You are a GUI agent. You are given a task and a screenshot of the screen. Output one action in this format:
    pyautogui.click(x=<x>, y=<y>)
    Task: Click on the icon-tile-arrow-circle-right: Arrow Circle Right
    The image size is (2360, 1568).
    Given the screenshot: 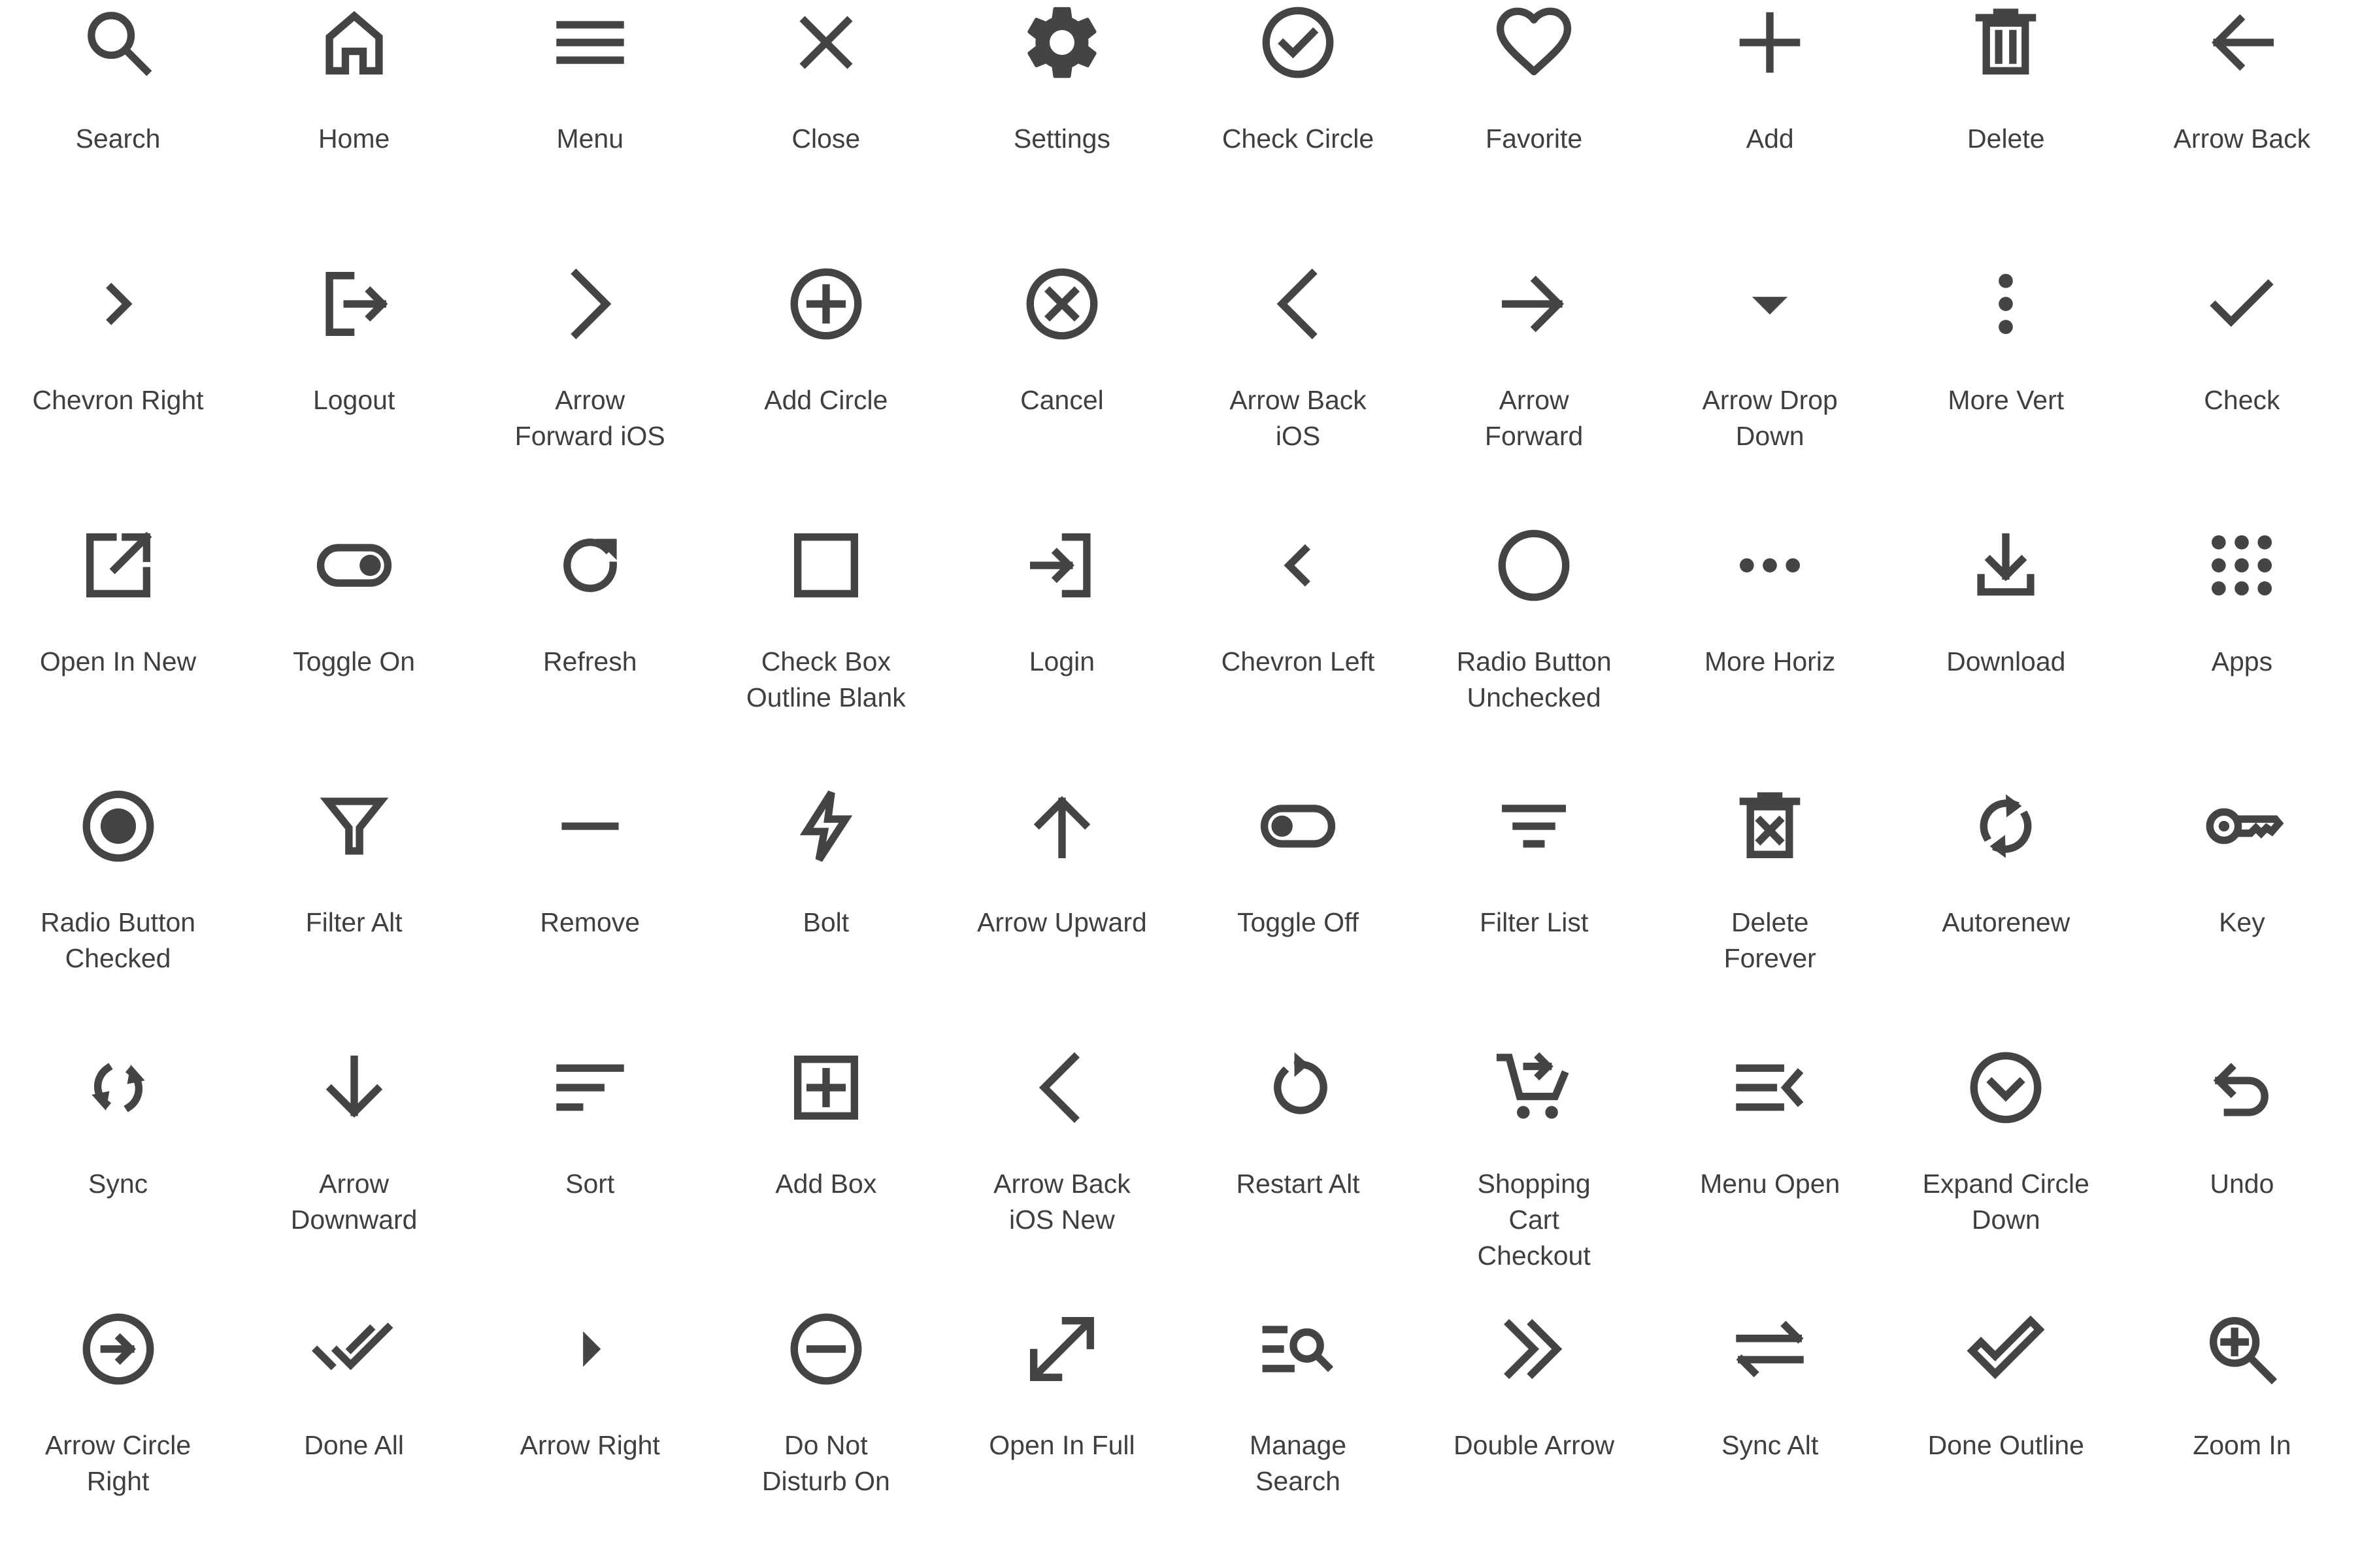 What is the action you would take?
    pyautogui.click(x=118, y=1437)
    